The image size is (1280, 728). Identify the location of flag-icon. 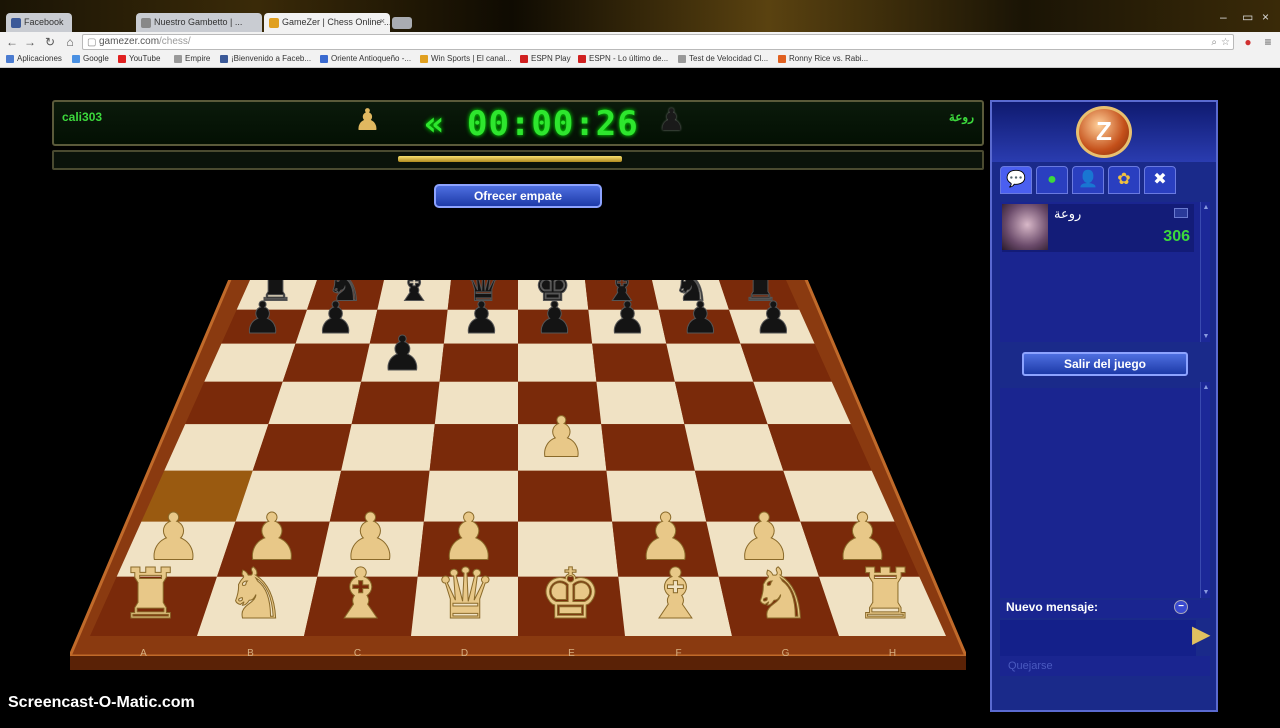
(1181, 213).